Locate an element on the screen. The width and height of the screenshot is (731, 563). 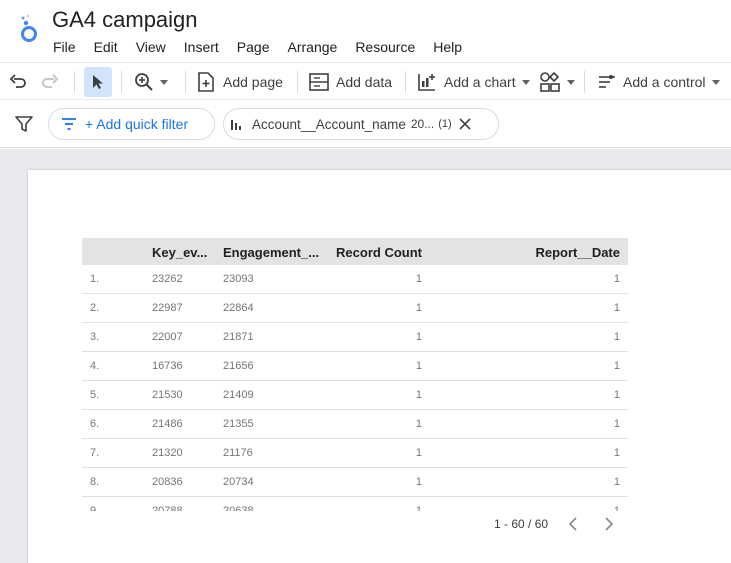
community-viz-button is located at coordinates (557, 82).